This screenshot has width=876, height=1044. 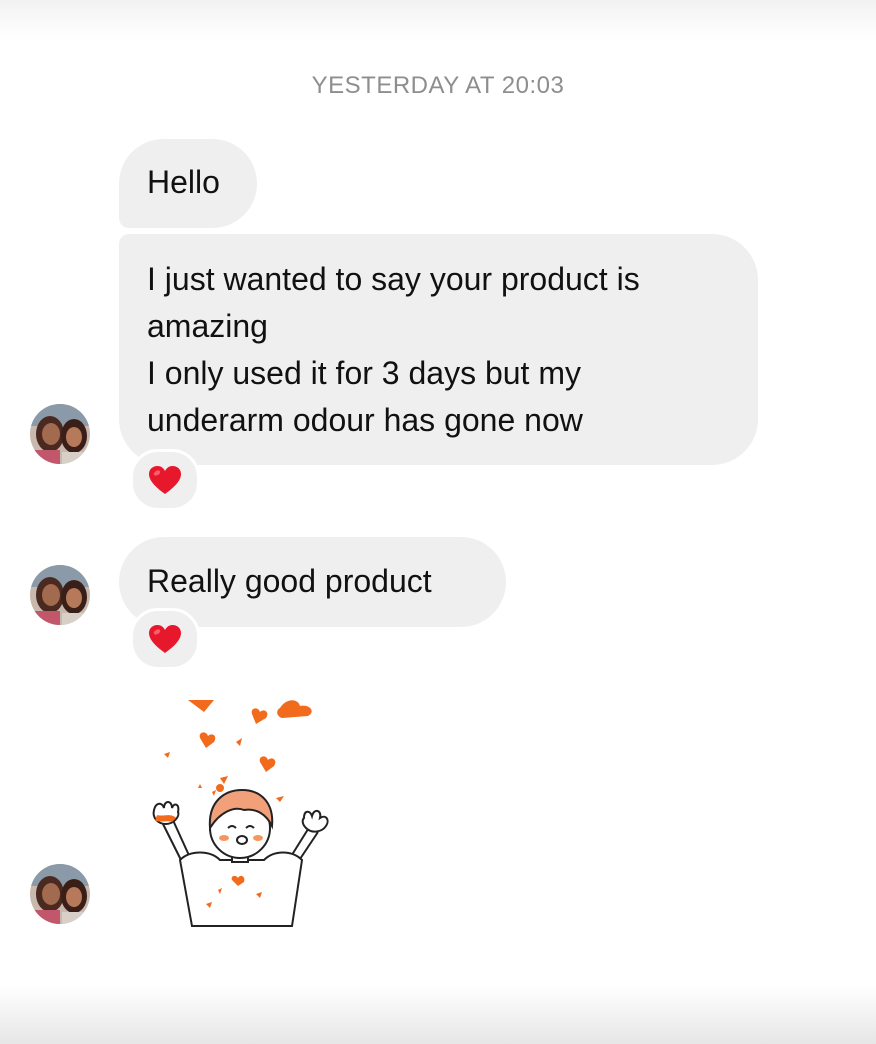 What do you see at coordinates (438, 20) in the screenshot?
I see `top-bar` at bounding box center [438, 20].